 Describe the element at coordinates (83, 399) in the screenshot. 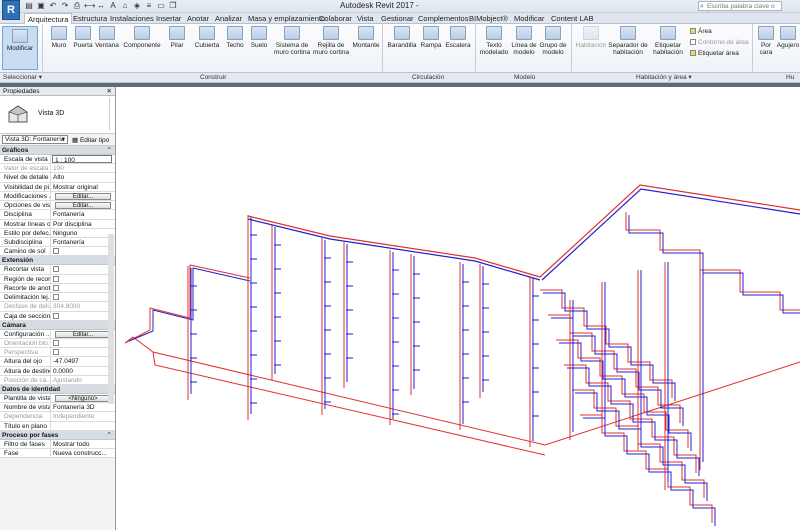

I see `edit-button: <Ninguno>` at that location.